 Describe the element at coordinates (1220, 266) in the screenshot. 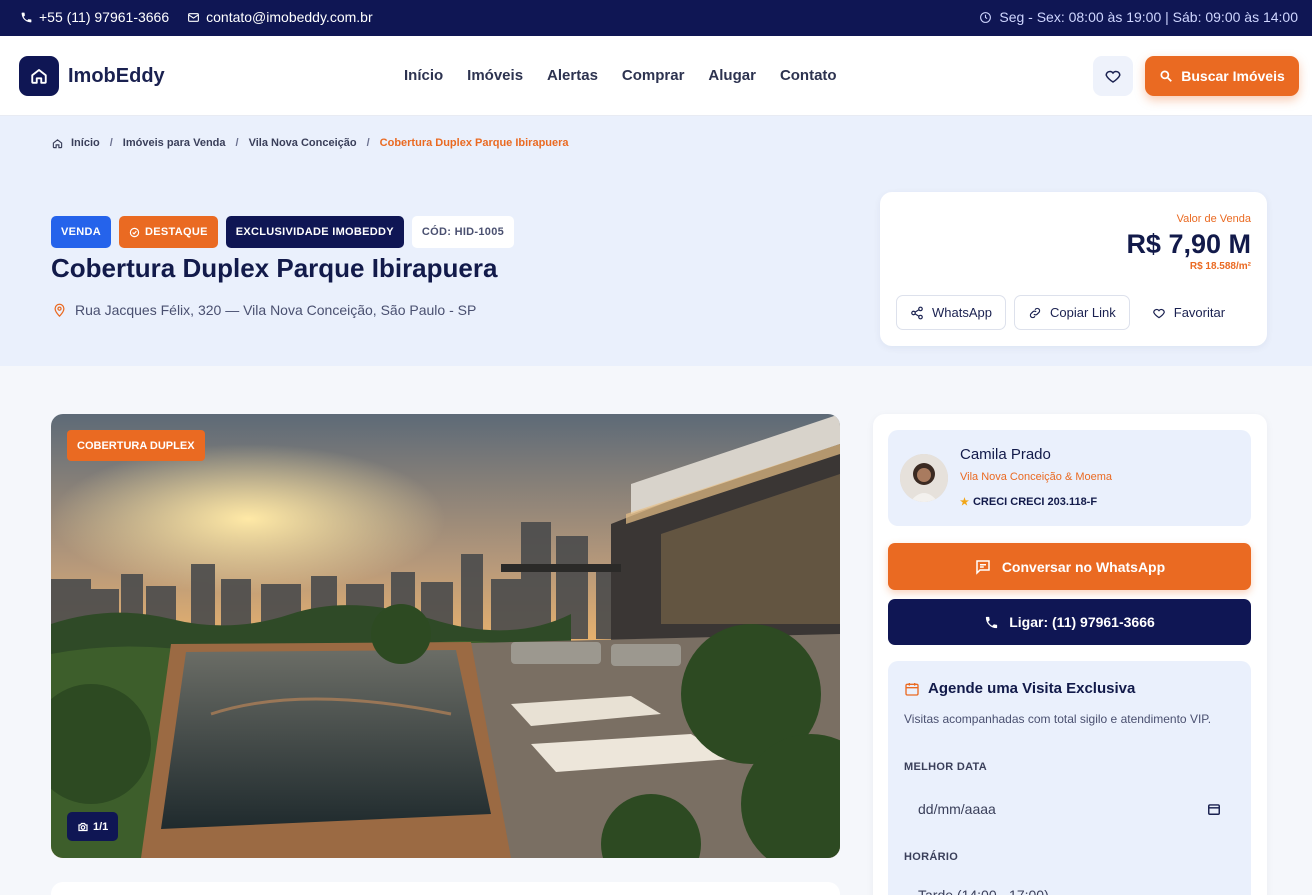

I see `price-per-m2: R$ 18.588/m²` at that location.